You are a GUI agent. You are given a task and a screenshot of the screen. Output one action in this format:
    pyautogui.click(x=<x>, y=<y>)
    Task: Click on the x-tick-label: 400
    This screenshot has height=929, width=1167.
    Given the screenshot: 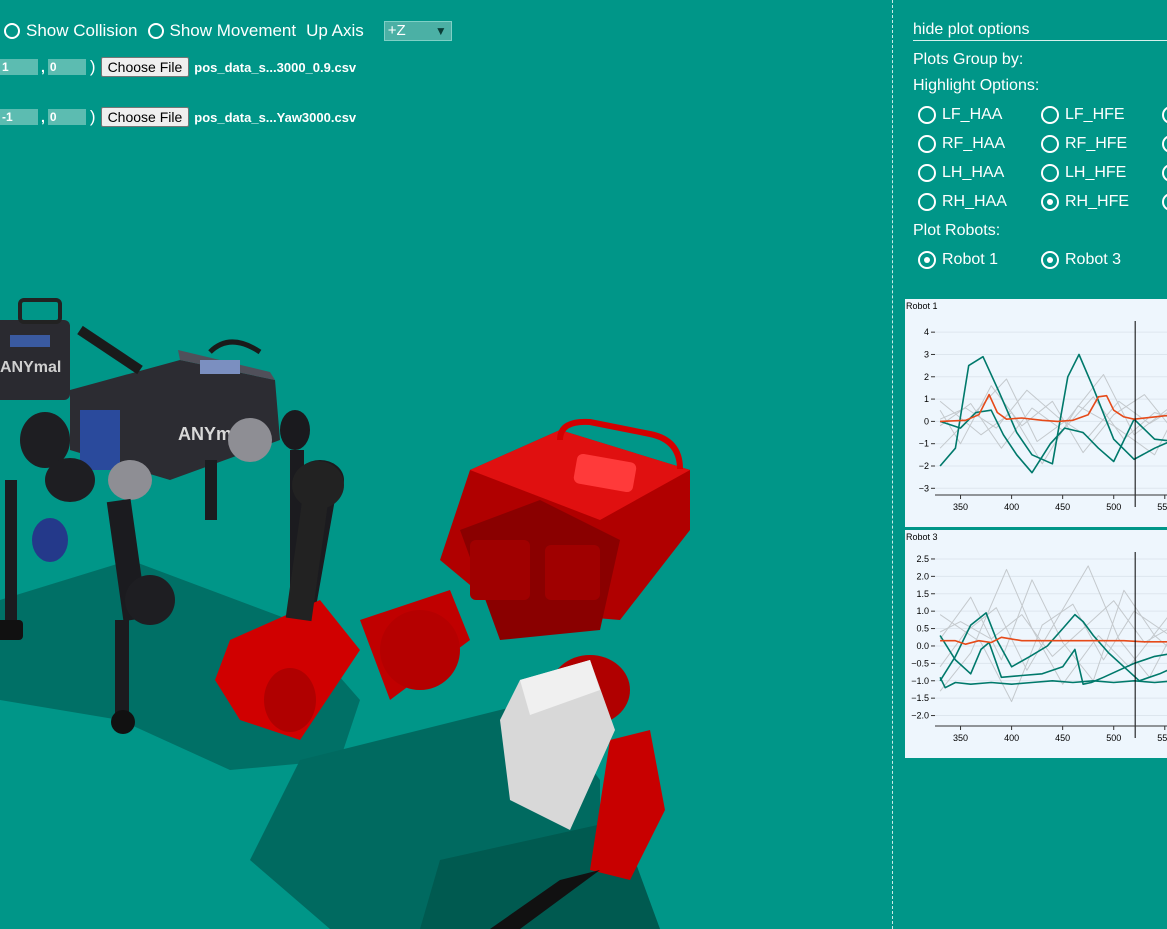 What is the action you would take?
    pyautogui.click(x=1011, y=507)
    